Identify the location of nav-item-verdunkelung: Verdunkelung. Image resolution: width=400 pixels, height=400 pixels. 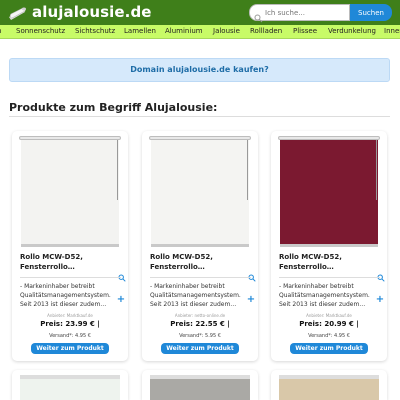
(352, 31).